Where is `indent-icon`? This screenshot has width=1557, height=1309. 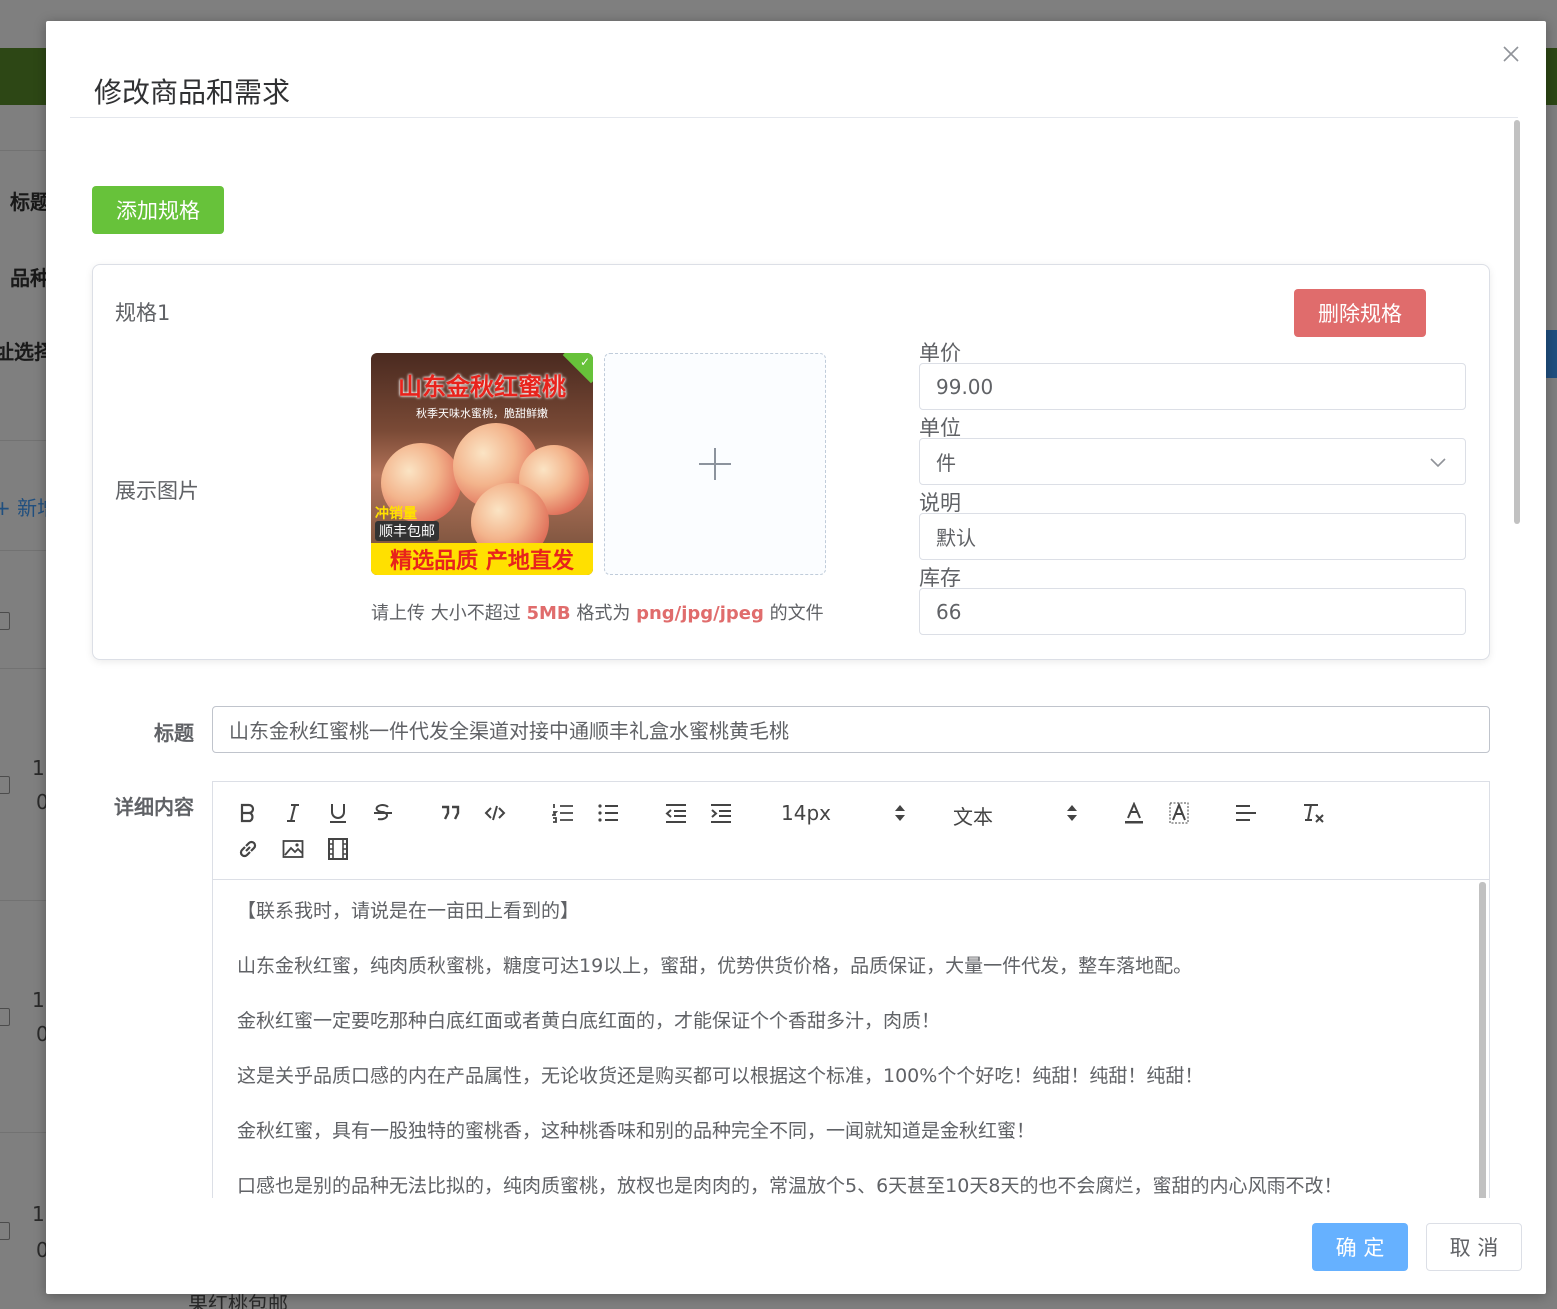
indent-icon is located at coordinates (721, 813).